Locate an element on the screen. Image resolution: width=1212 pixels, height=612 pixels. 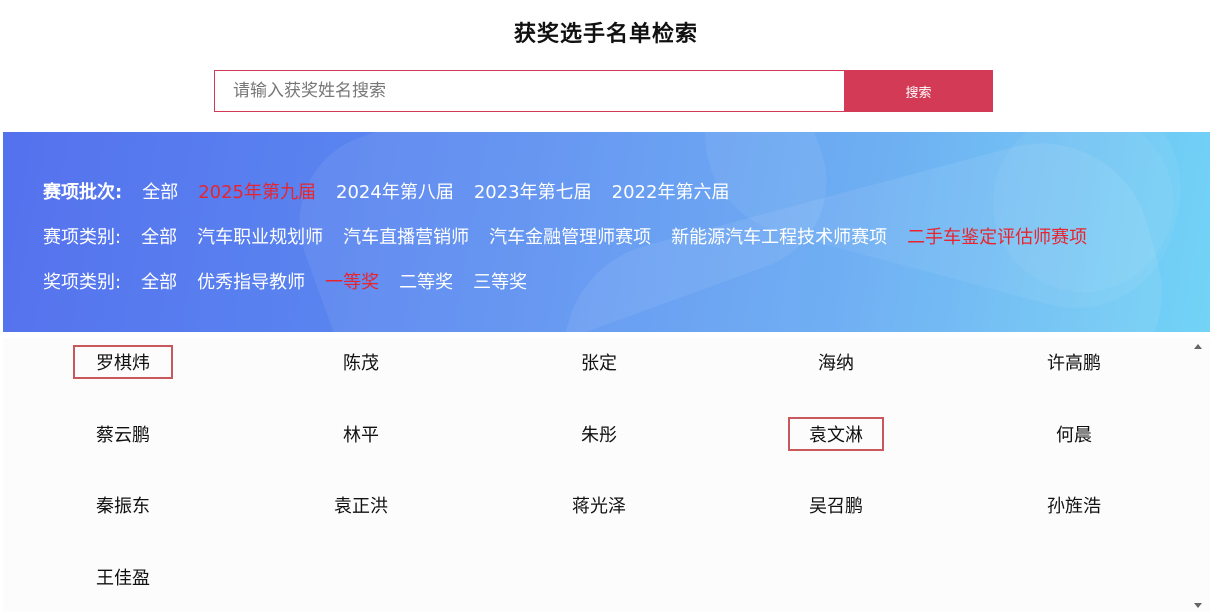
winner-name: 吴召鹏 is located at coordinates (836, 505).